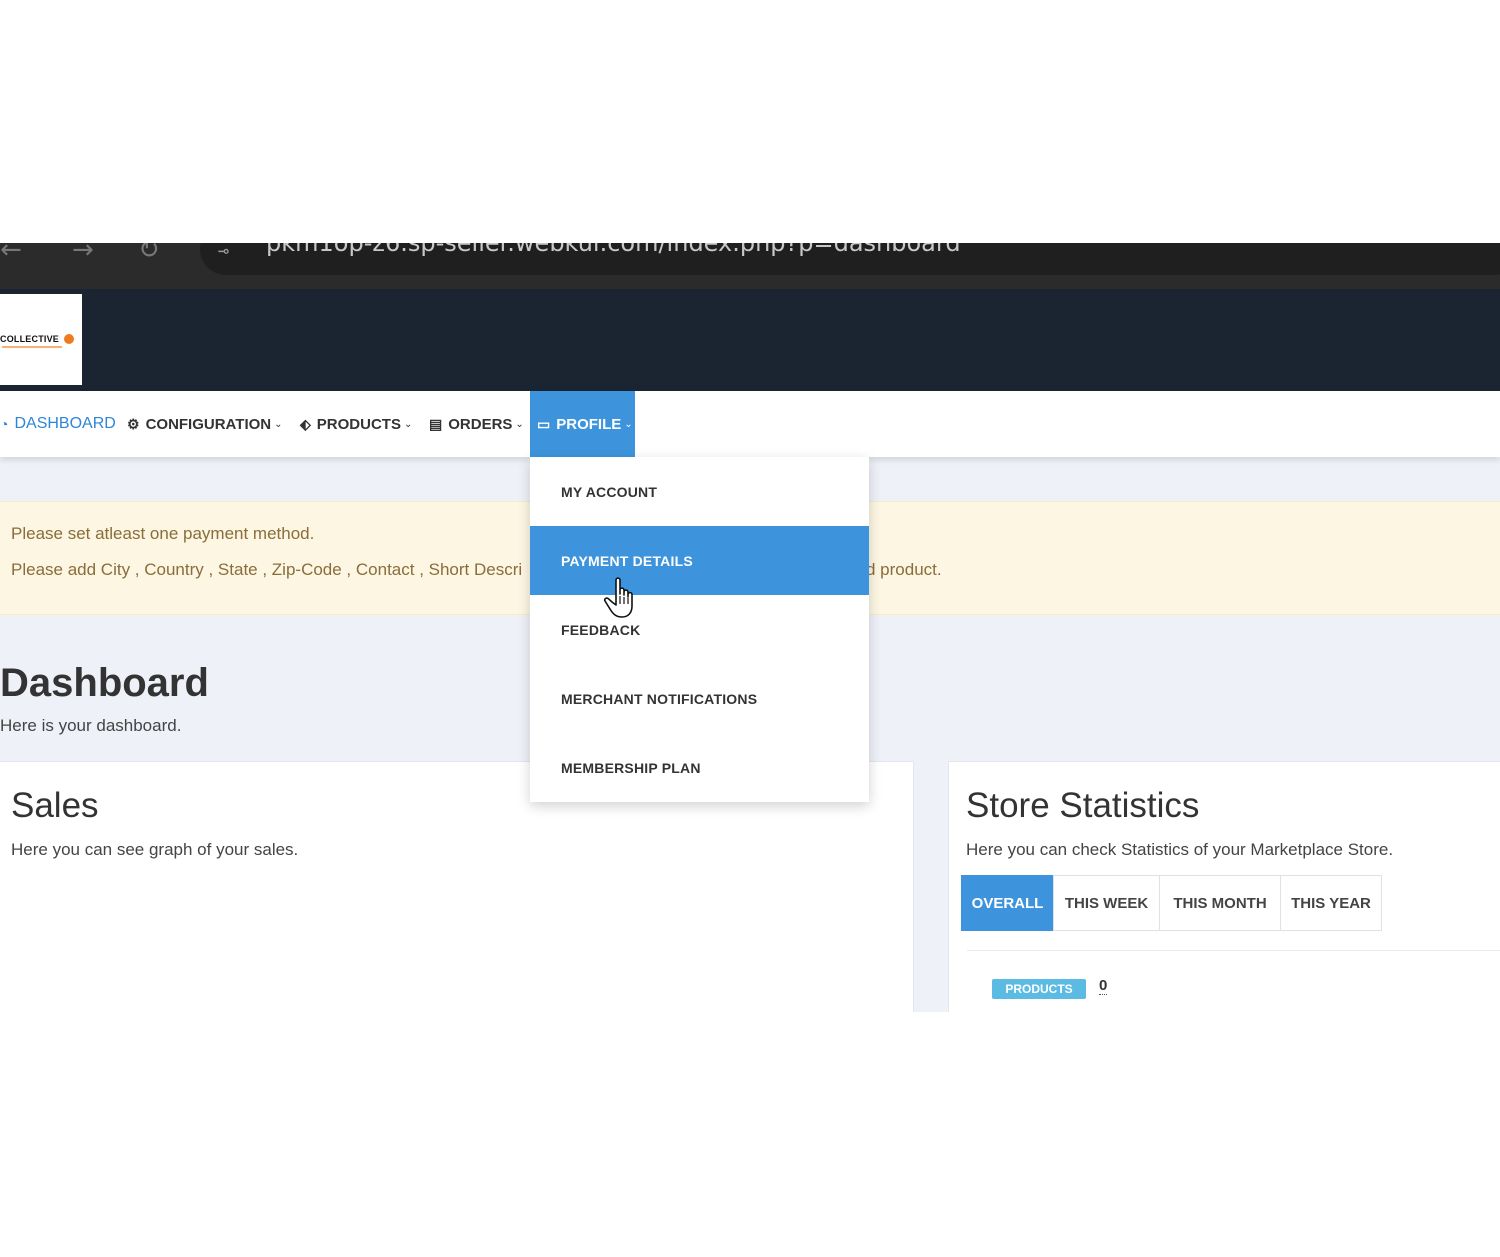 Image resolution: width=1500 pixels, height=1257 pixels. What do you see at coordinates (223, 252) in the screenshot?
I see `site-info-icon: ⊸` at bounding box center [223, 252].